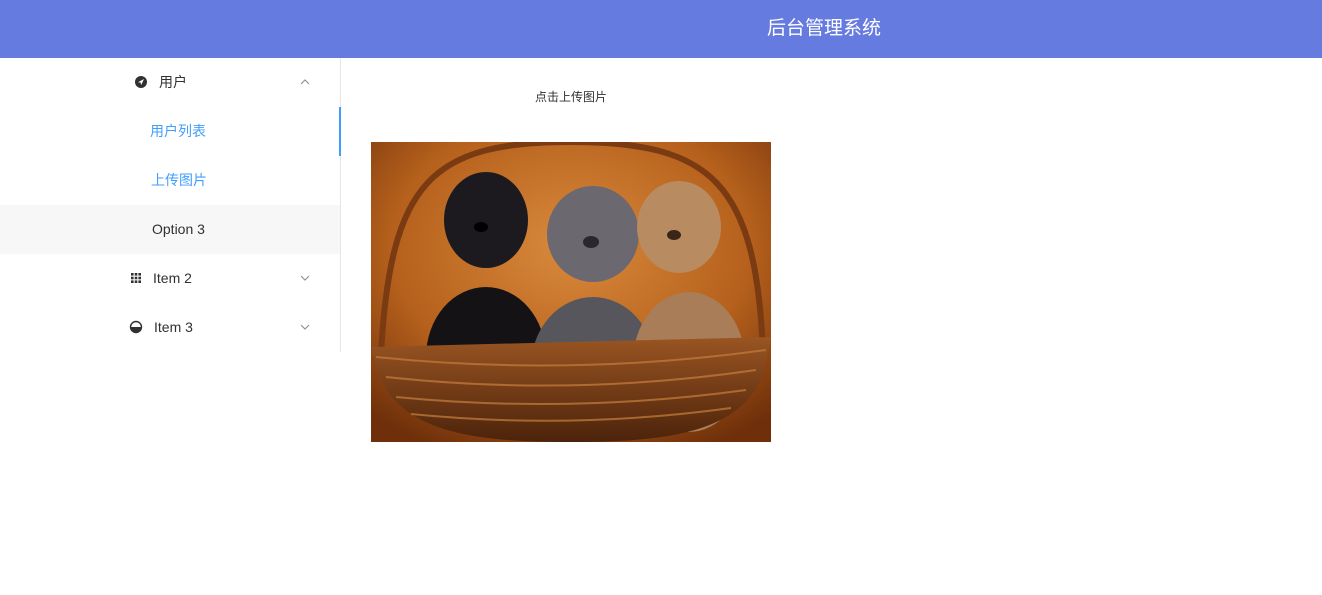  I want to click on submenu-item-2-label: Item 2, so click(172, 278).